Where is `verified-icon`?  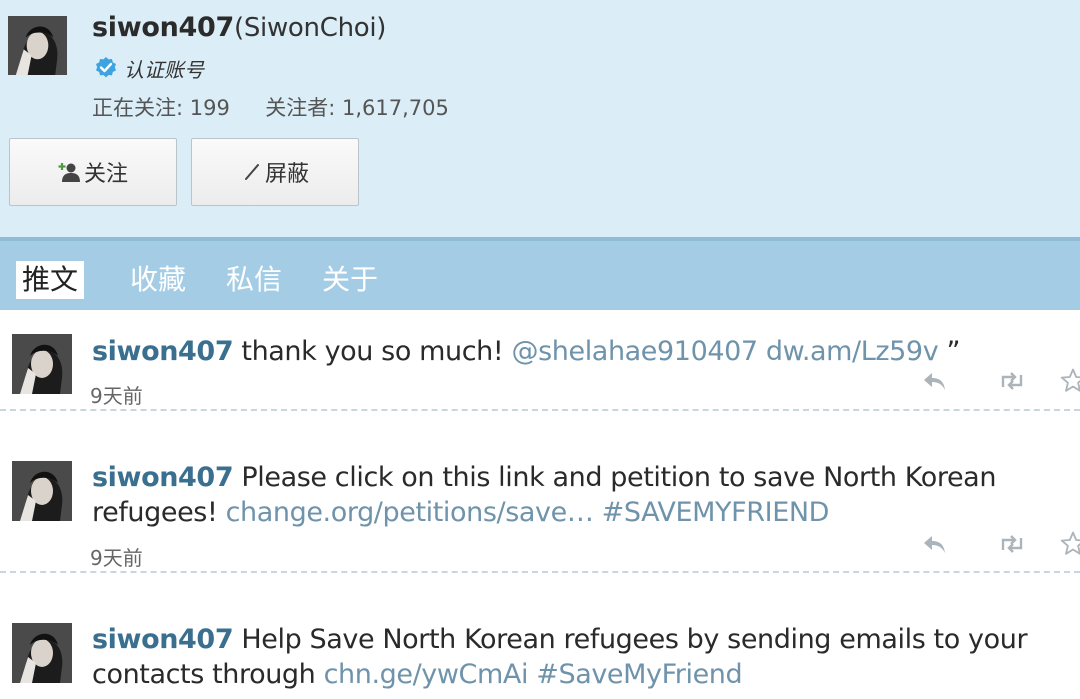 verified-icon is located at coordinates (106, 67).